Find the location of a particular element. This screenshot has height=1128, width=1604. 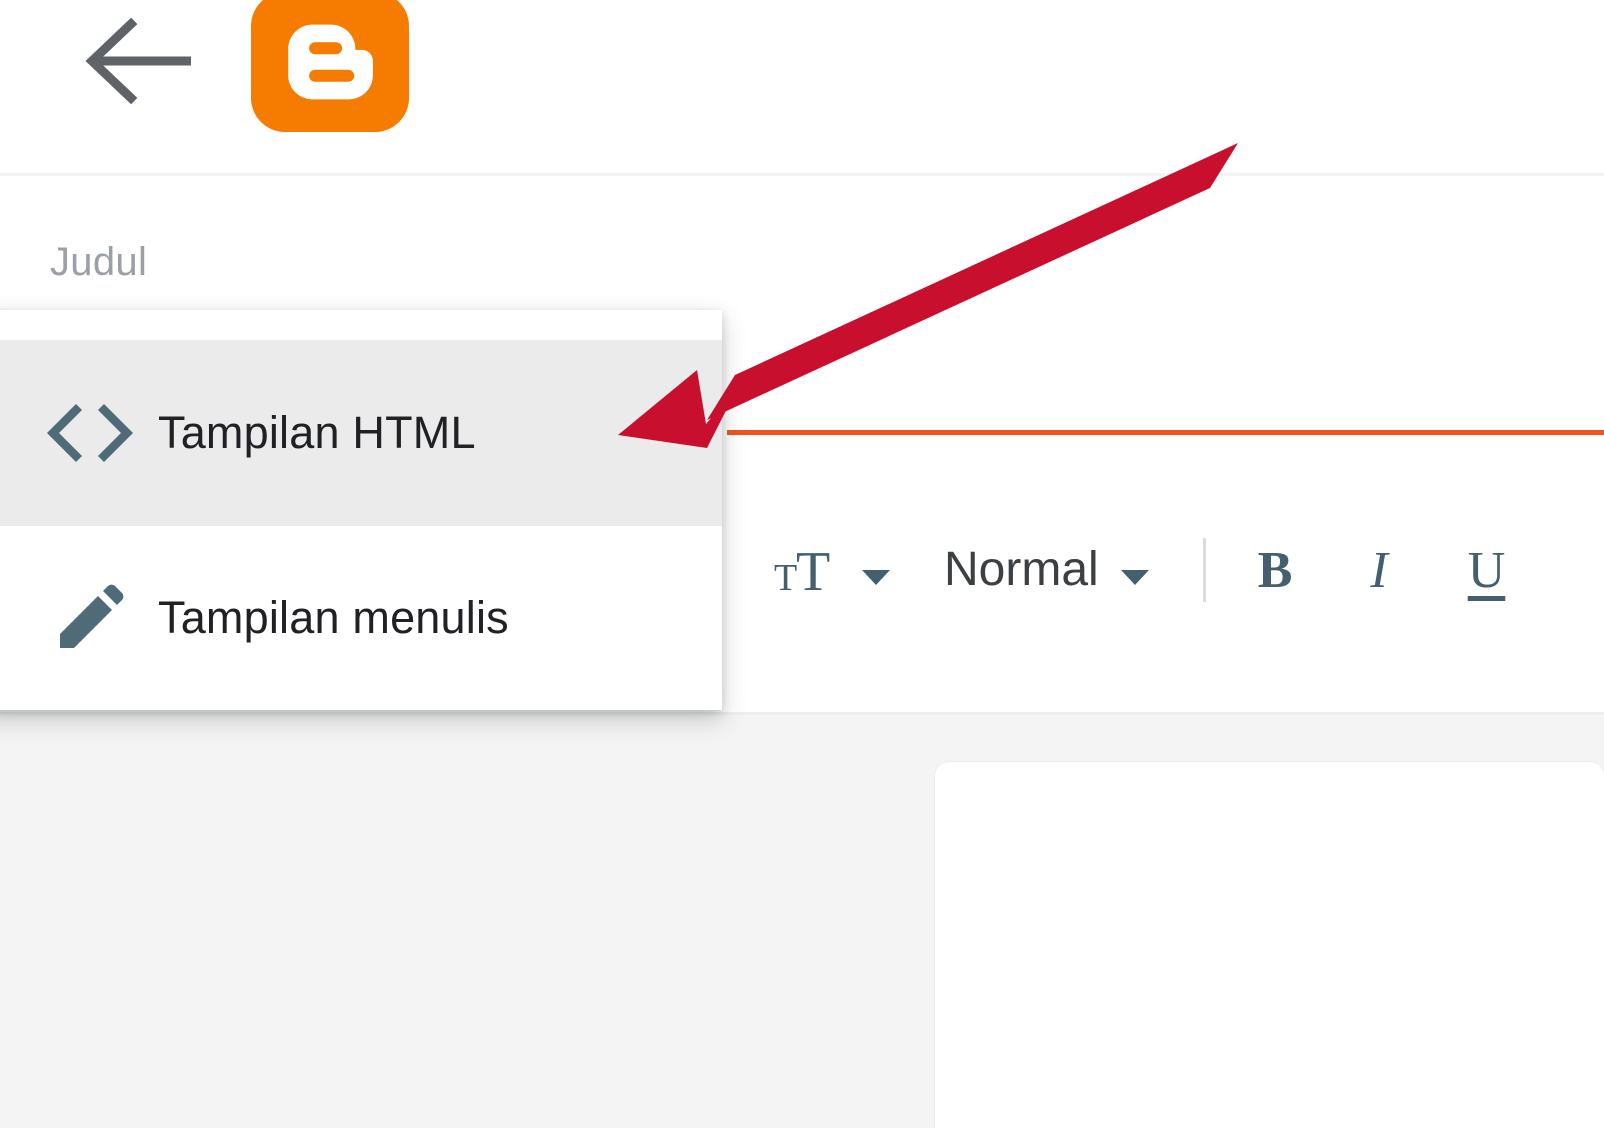

menu-item-label: Tampilan HTML is located at coordinates (317, 432).